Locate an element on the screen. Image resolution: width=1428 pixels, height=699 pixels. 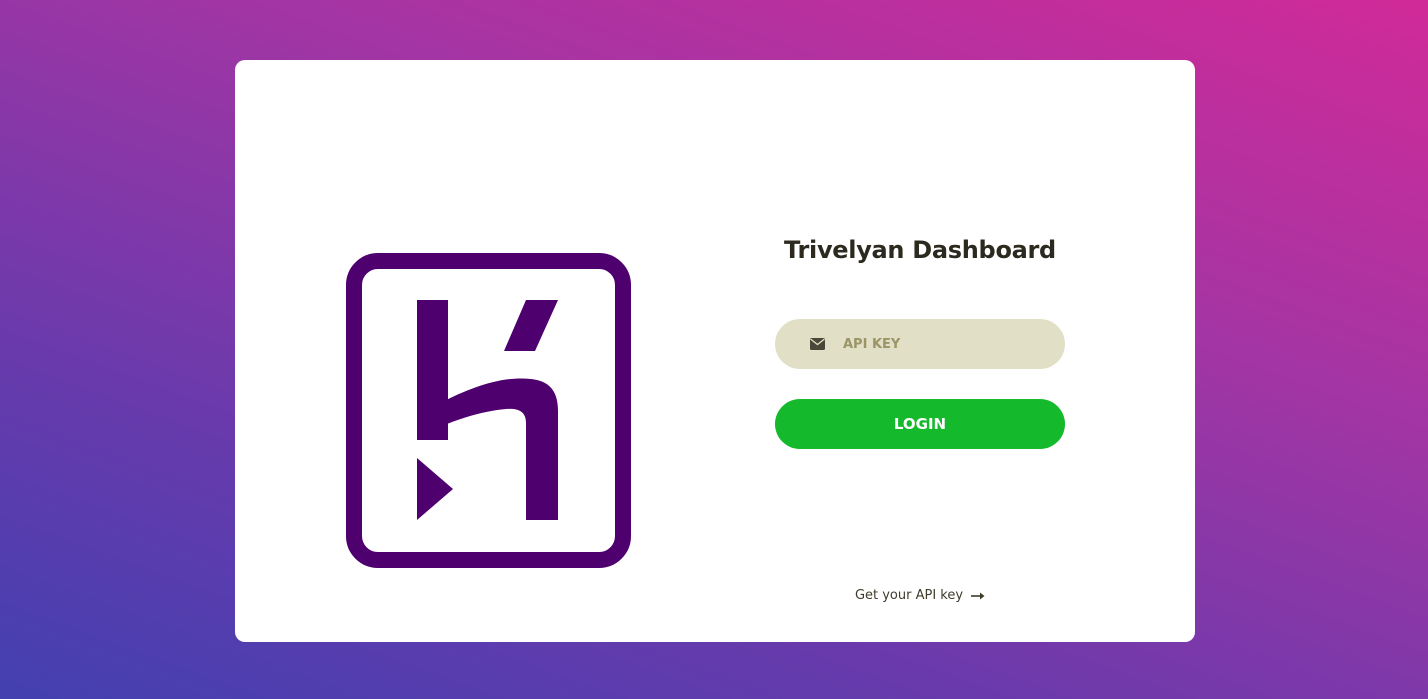
api-key-input is located at coordinates (943, 344).